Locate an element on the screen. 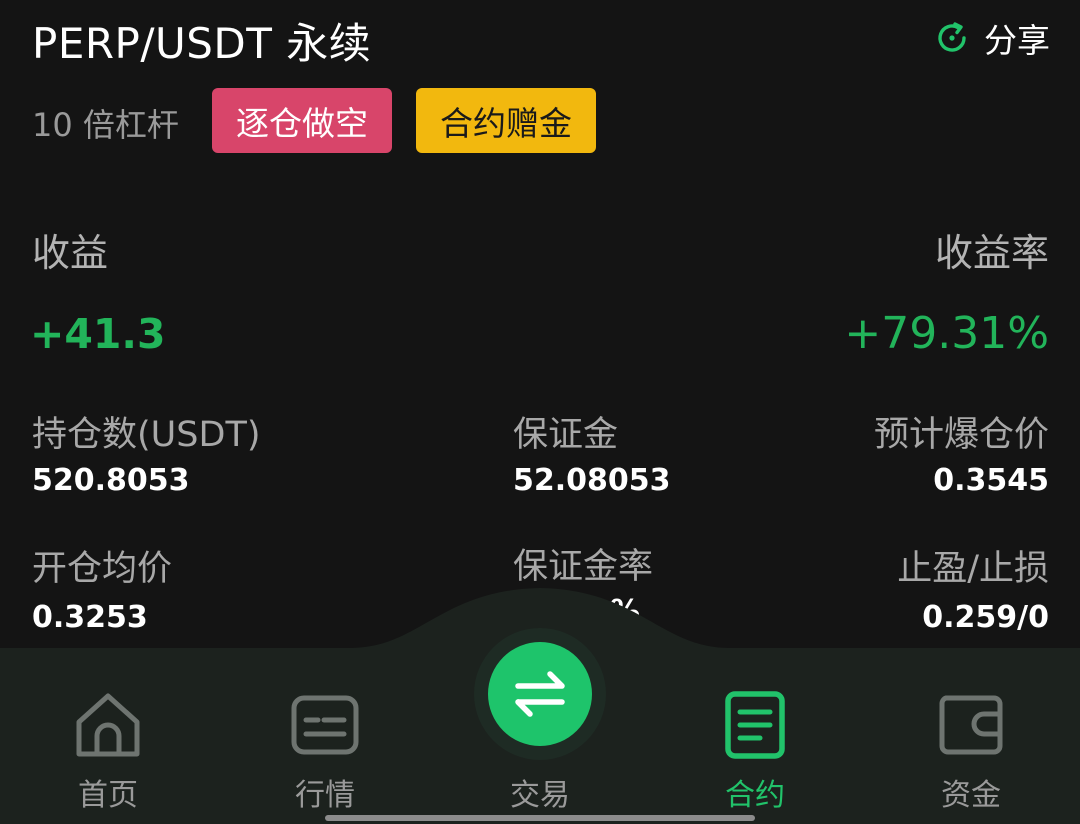 The width and height of the screenshot is (1080, 824). contract-icon is located at coordinates (755, 725).